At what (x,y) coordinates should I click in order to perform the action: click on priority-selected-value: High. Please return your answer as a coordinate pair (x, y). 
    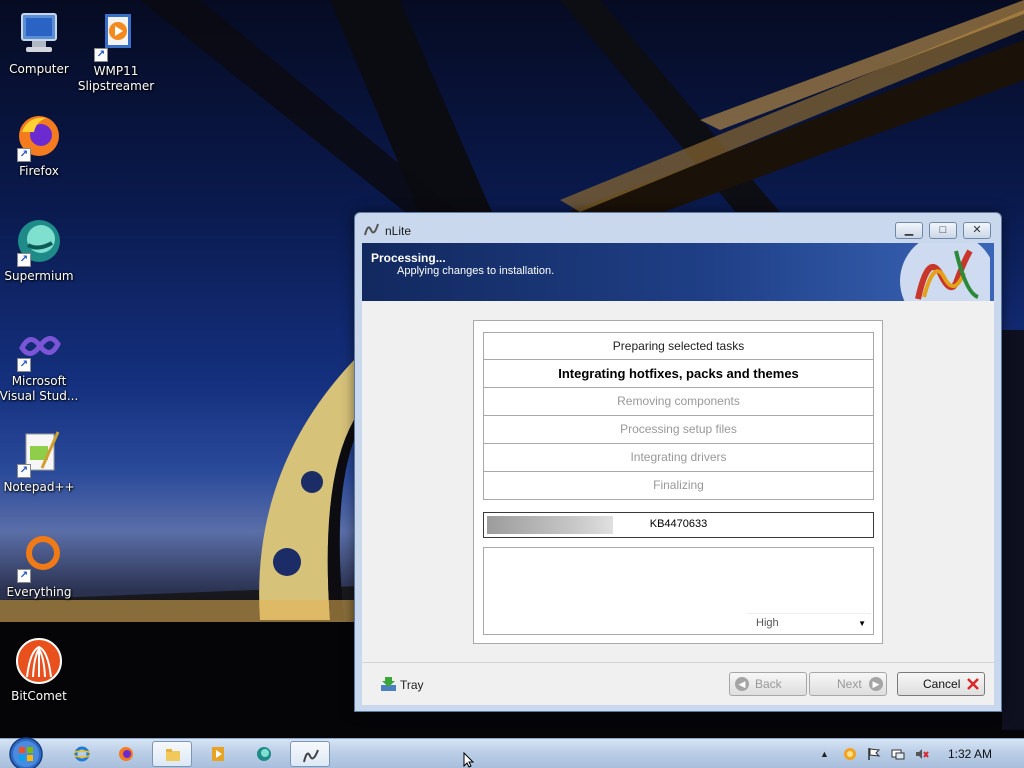
    Looking at the image, I should click on (767, 623).